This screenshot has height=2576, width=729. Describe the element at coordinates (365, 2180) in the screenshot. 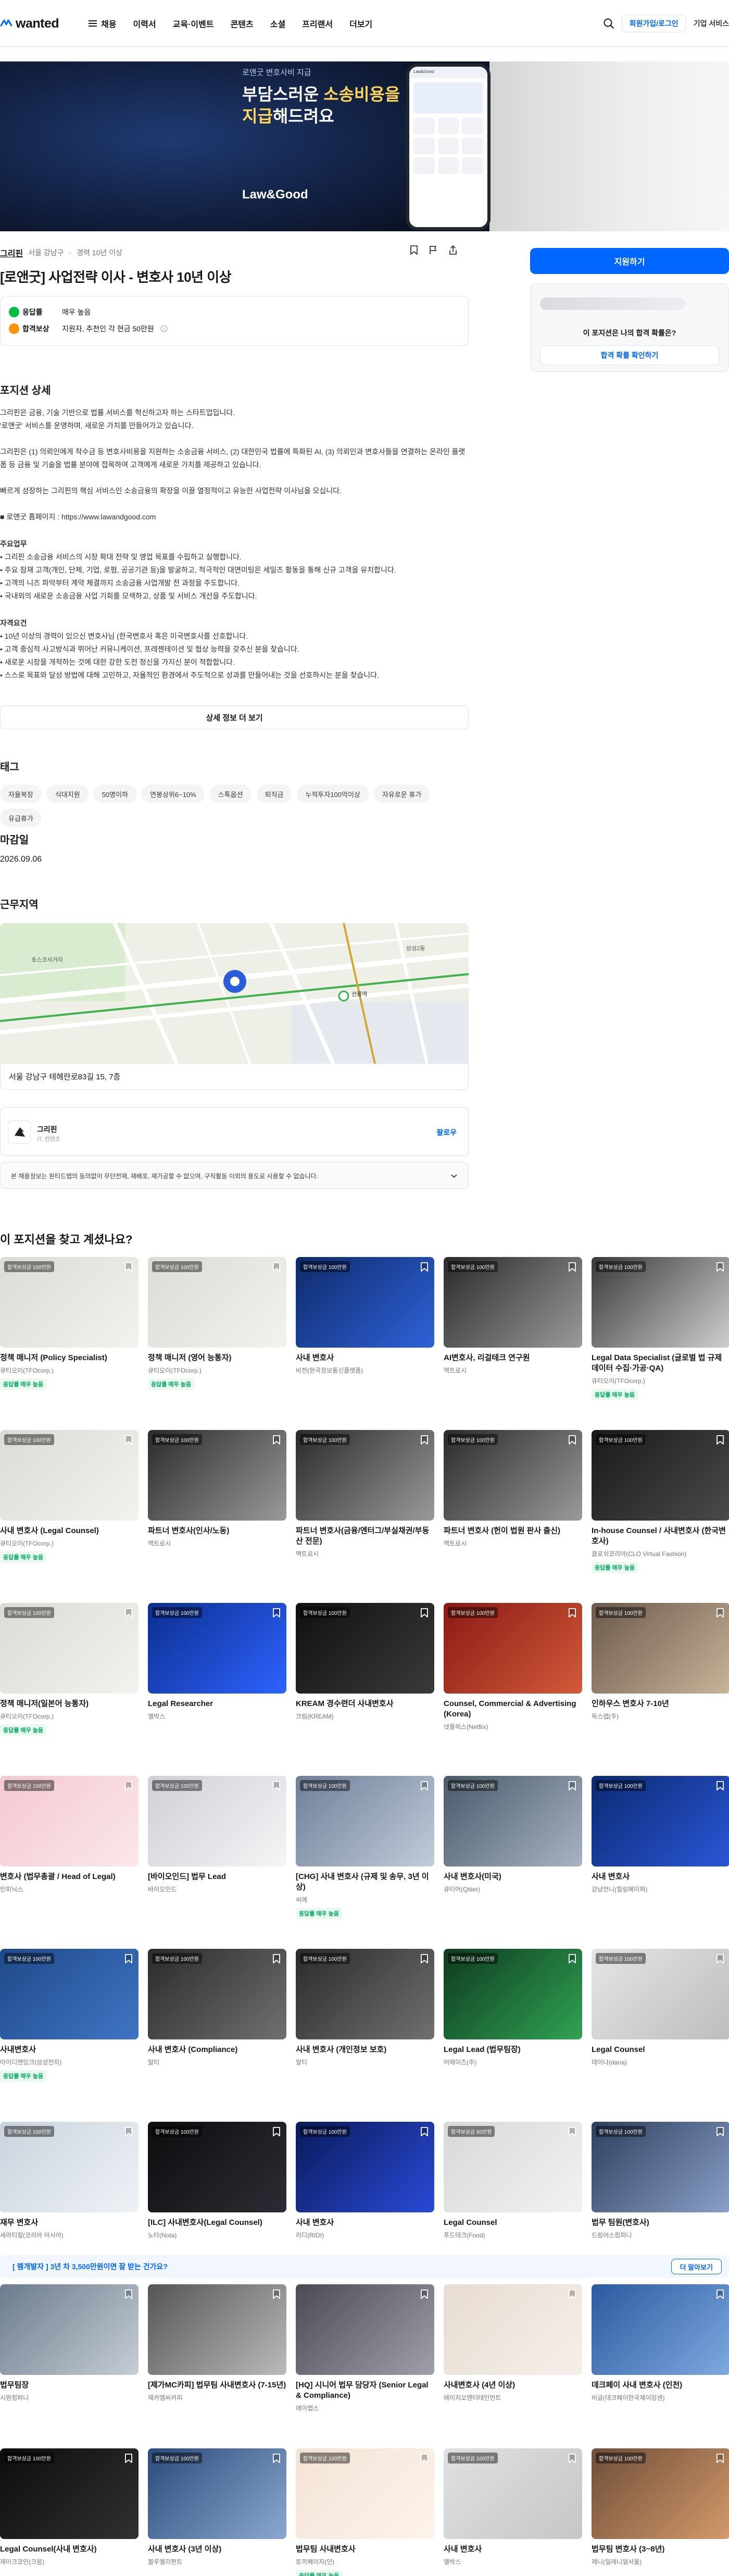

I see `job-card: 합격보상금 100만원 사내 변호사 리디(RIDI)` at that location.